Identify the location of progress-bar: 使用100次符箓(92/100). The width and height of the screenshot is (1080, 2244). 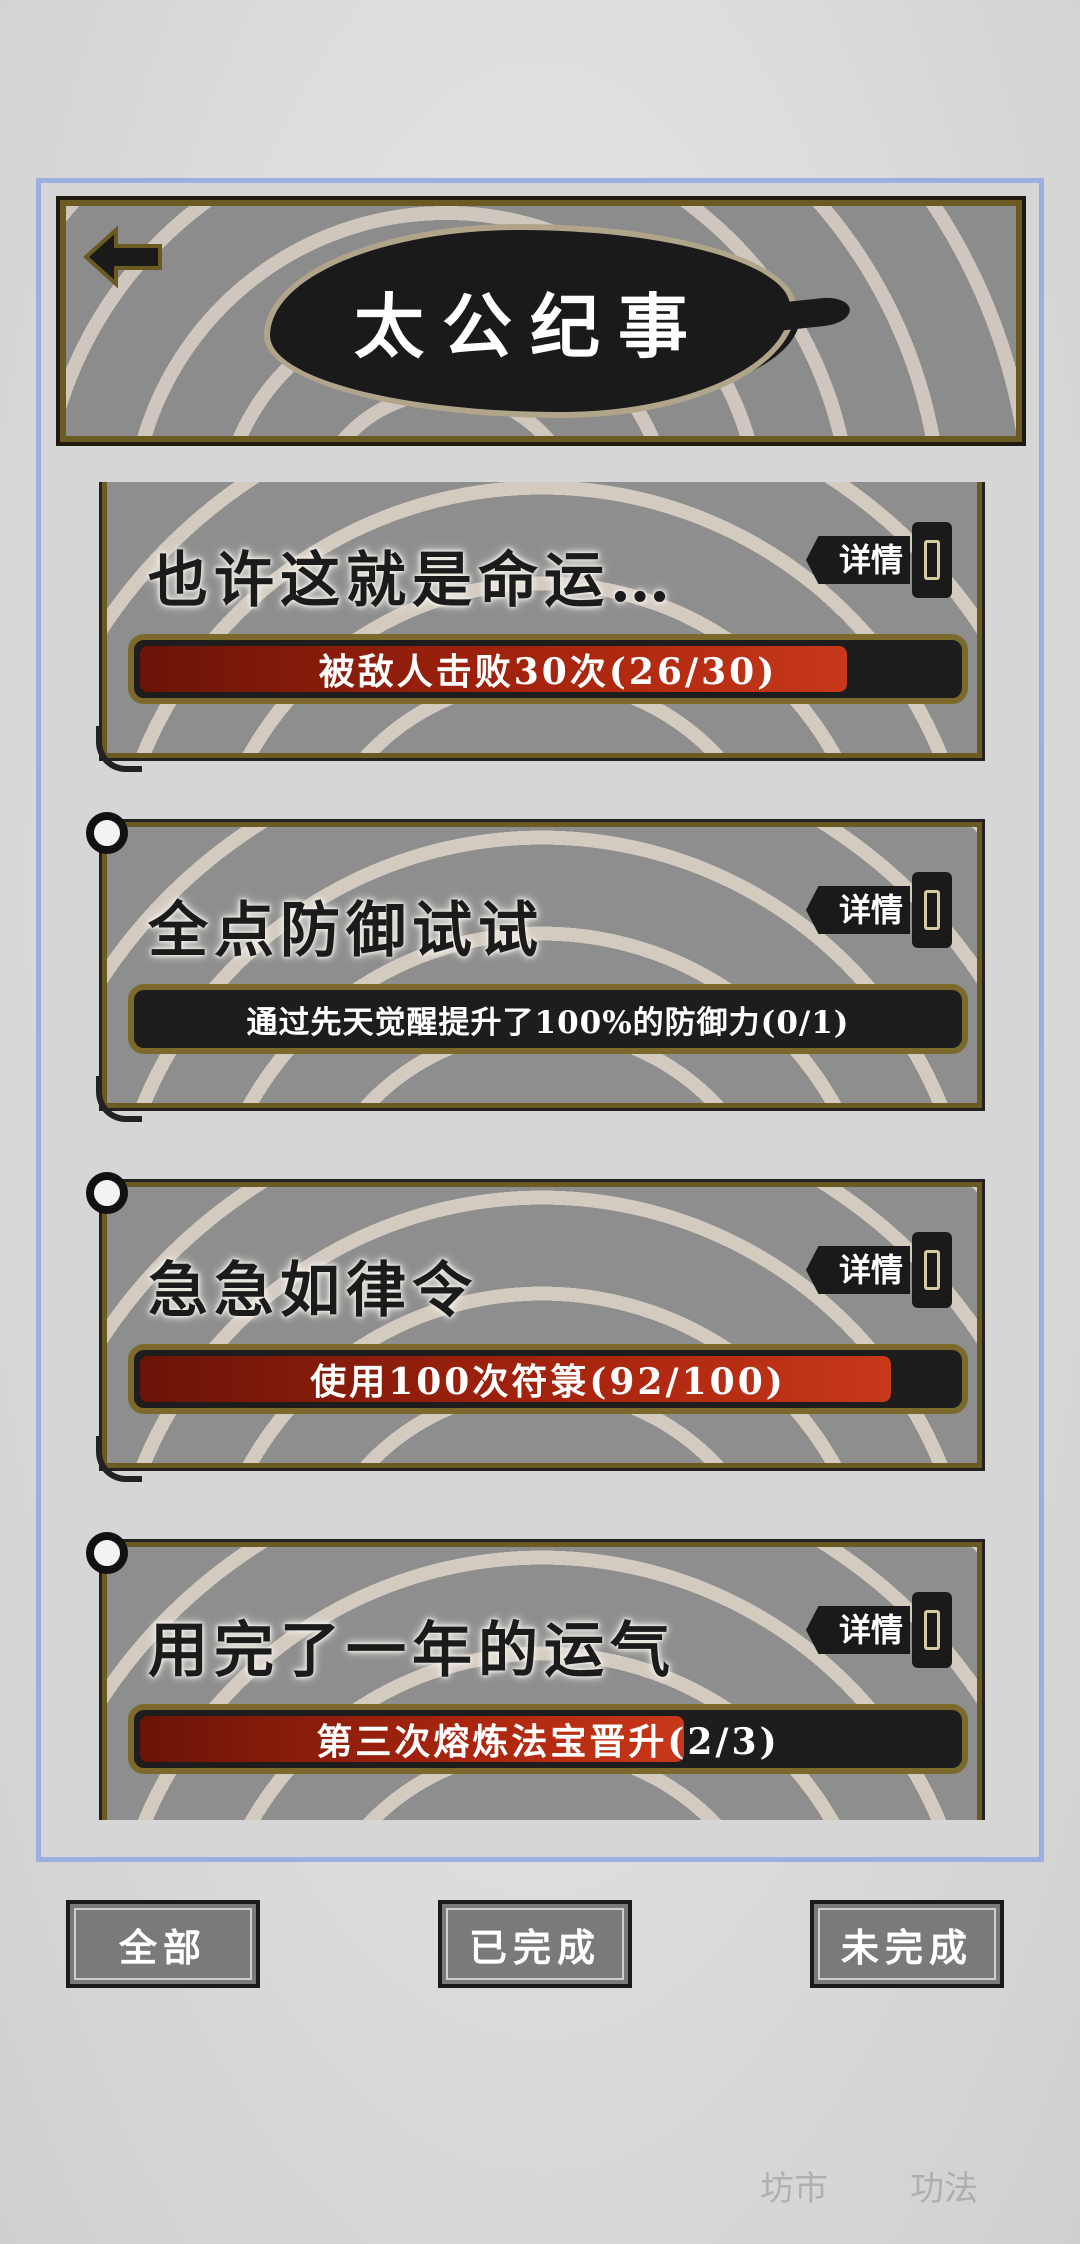
(548, 1379).